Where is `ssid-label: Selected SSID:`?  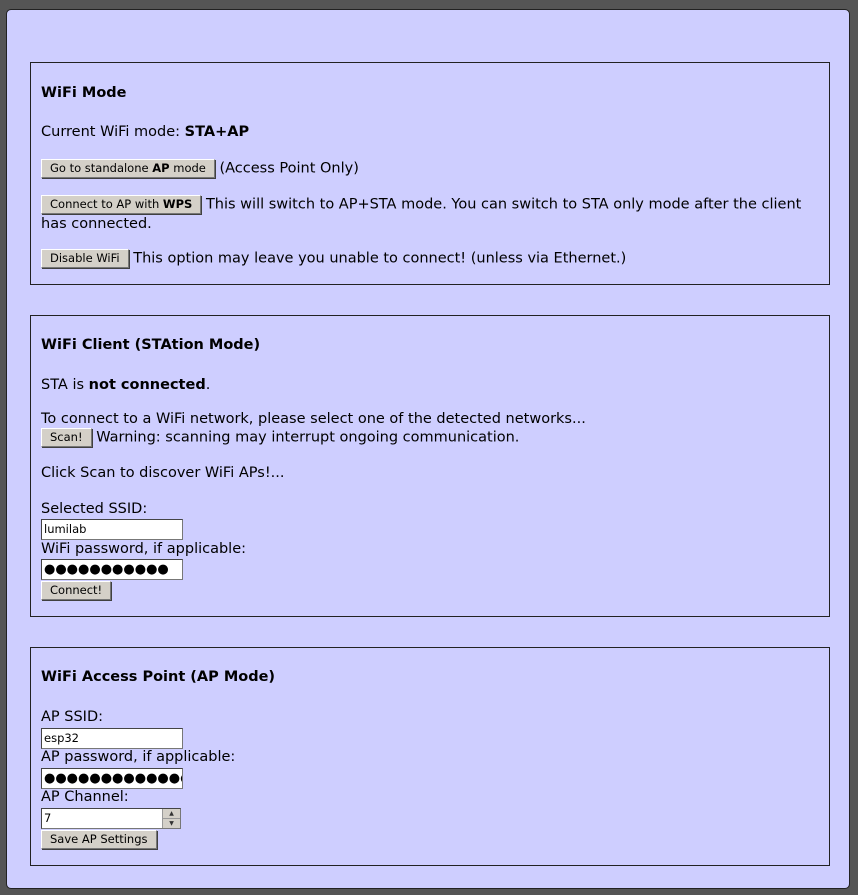 ssid-label: Selected SSID: is located at coordinates (94, 509).